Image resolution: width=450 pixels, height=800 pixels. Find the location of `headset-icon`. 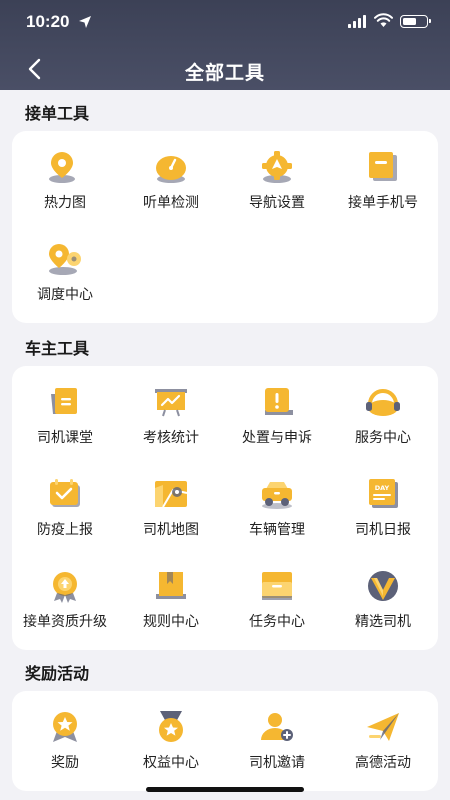

headset-icon is located at coordinates (383, 402).